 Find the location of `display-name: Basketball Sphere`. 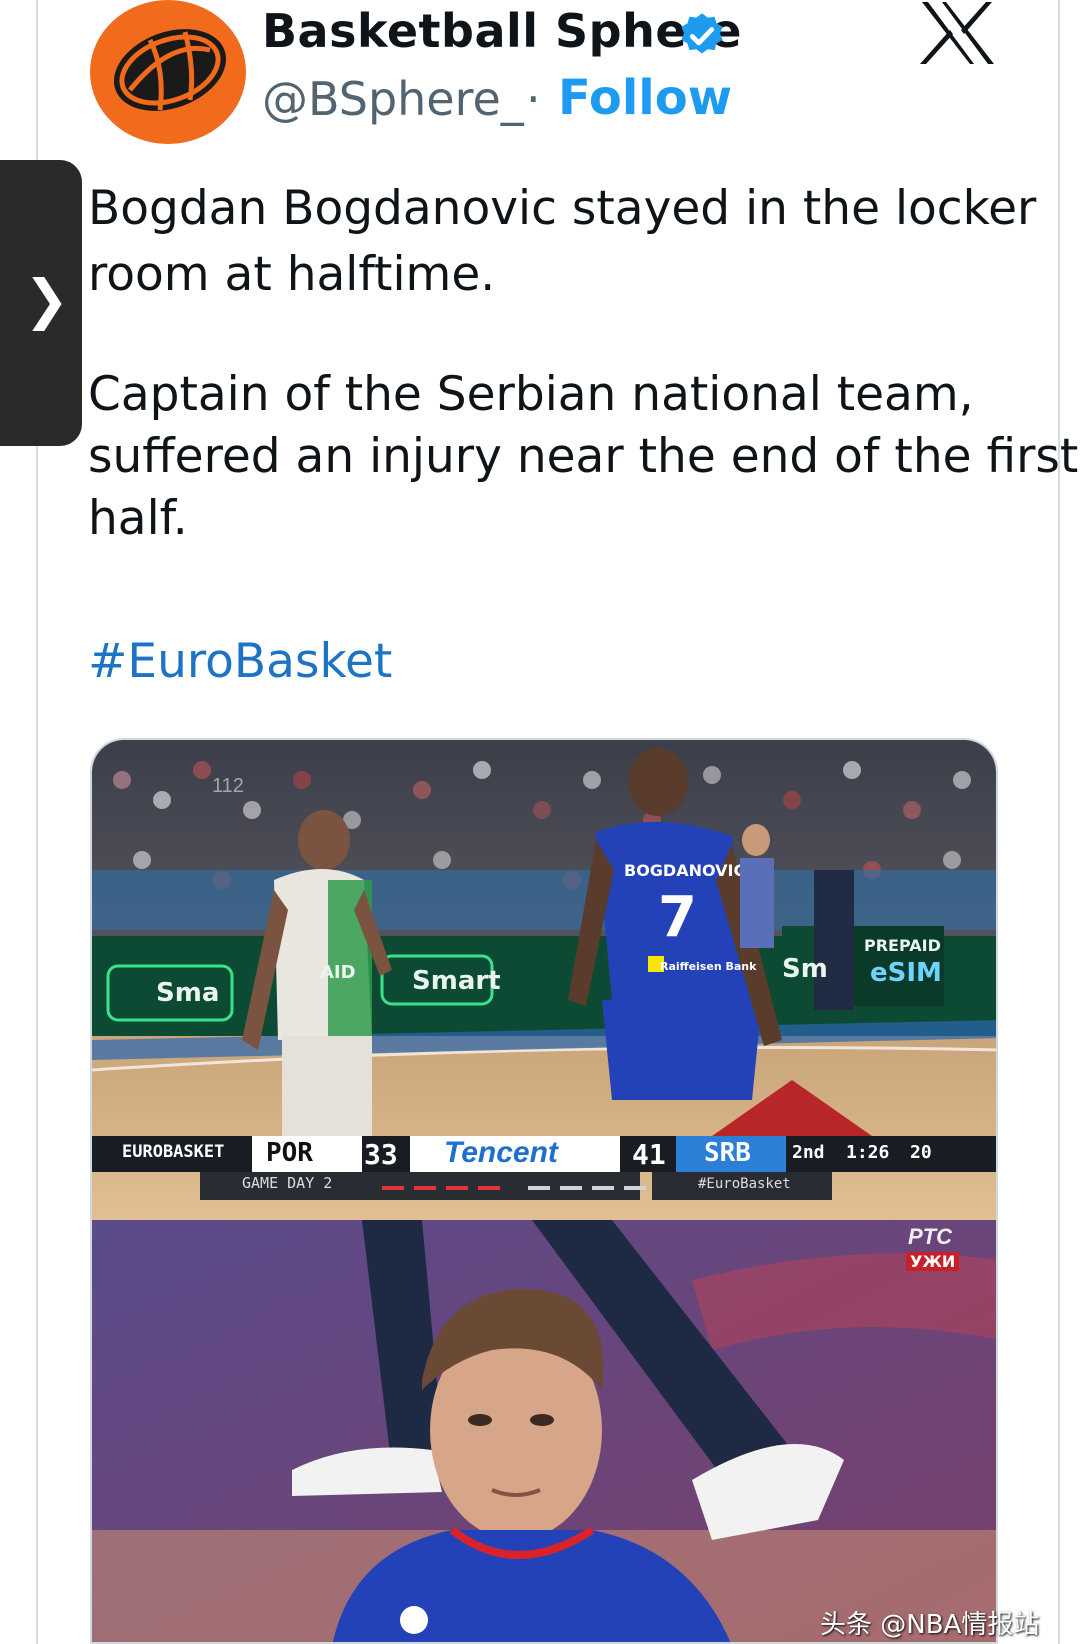

display-name: Basketball Sphere is located at coordinates (502, 31).